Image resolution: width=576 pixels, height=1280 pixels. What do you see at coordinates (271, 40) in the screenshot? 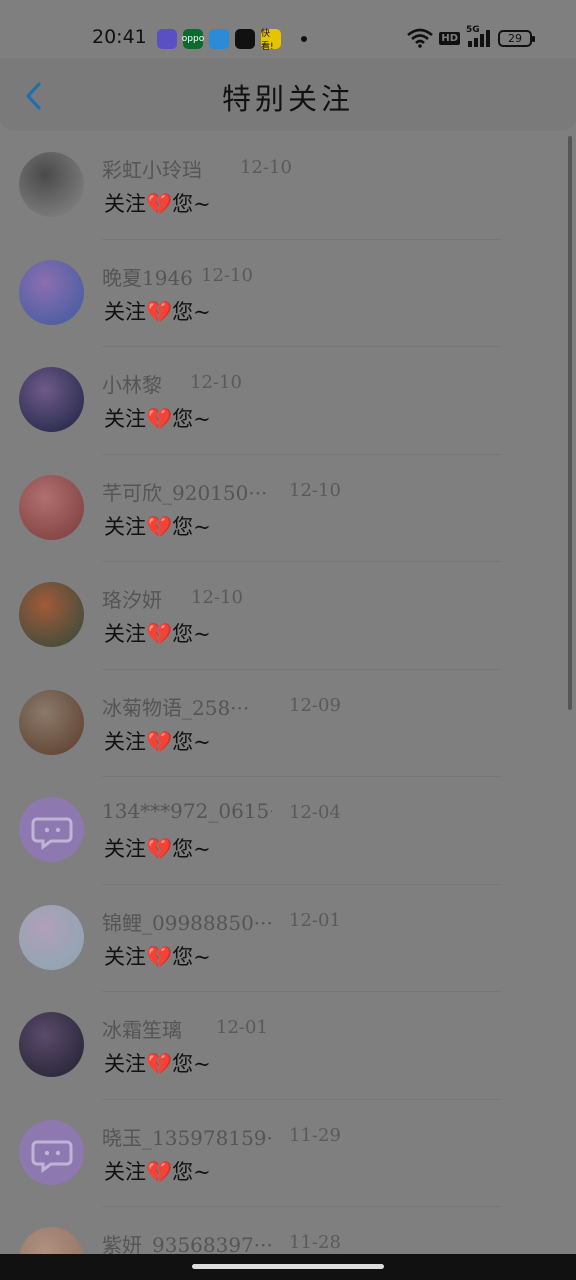
I see `kuaigou-app-icon: 快看!` at bounding box center [271, 40].